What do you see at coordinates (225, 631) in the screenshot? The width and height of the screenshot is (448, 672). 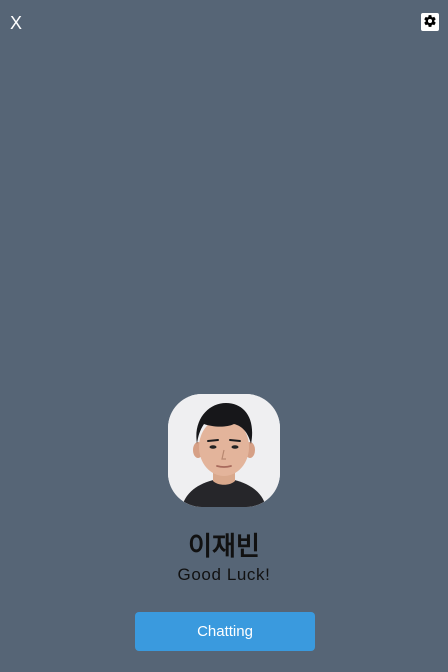 I see `chatting-button: Chatting` at bounding box center [225, 631].